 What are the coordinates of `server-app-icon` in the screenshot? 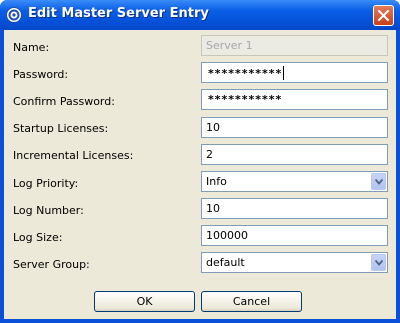 It's located at (14, 15).